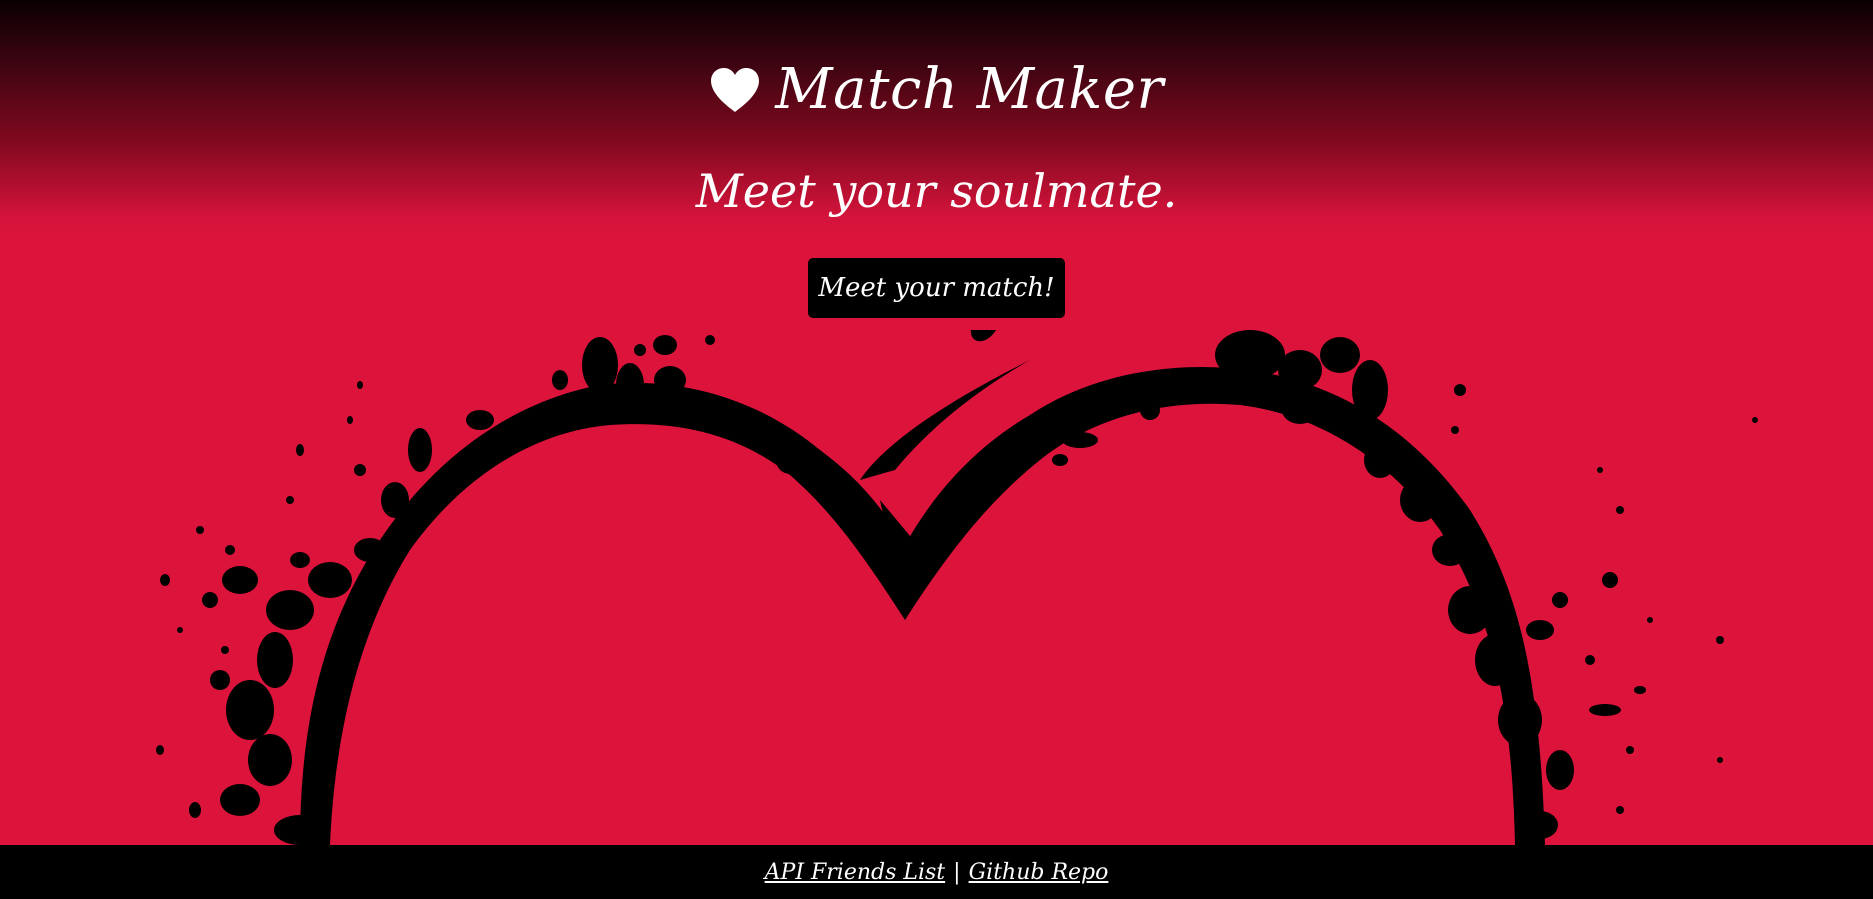 The height and width of the screenshot is (899, 1873). I want to click on meet-your-match-button: Meet your match!, so click(936, 288).